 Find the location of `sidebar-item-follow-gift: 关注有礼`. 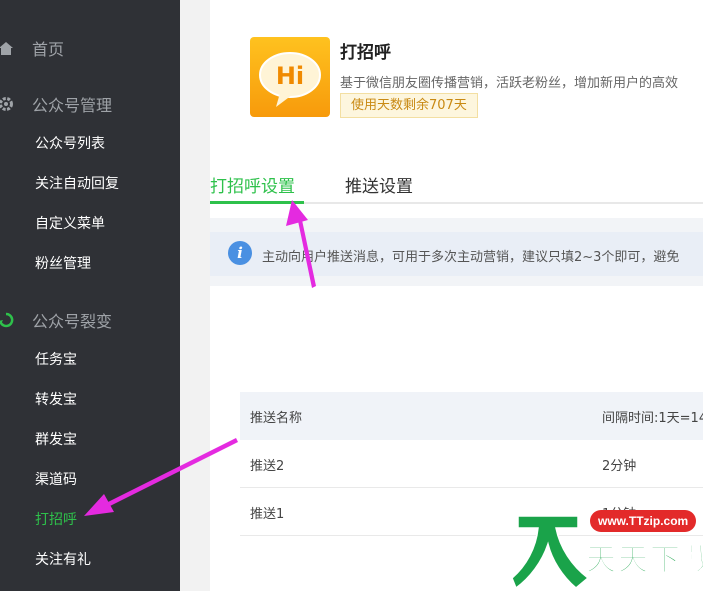

sidebar-item-follow-gift: 关注有礼 is located at coordinates (63, 560).